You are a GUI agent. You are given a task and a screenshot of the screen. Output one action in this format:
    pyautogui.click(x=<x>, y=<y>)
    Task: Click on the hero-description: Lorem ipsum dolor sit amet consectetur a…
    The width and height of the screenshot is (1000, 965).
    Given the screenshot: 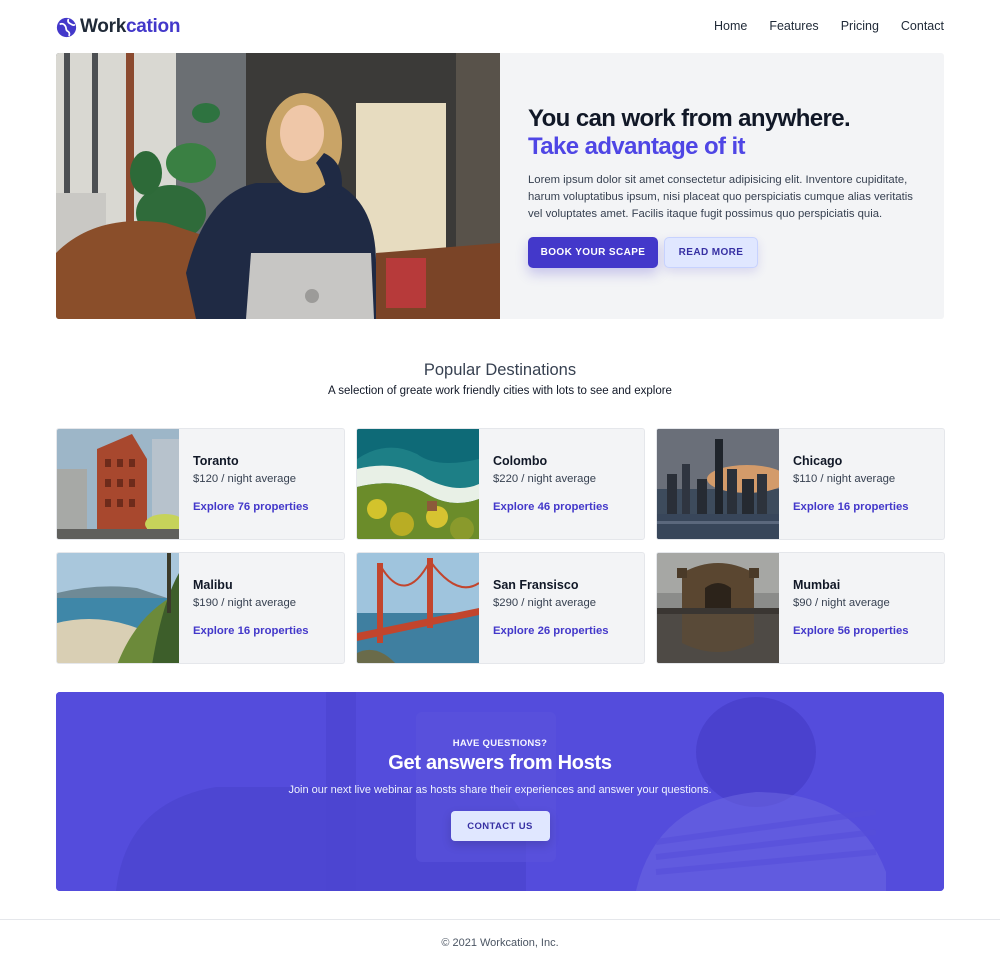 What is the action you would take?
    pyautogui.click(x=720, y=197)
    